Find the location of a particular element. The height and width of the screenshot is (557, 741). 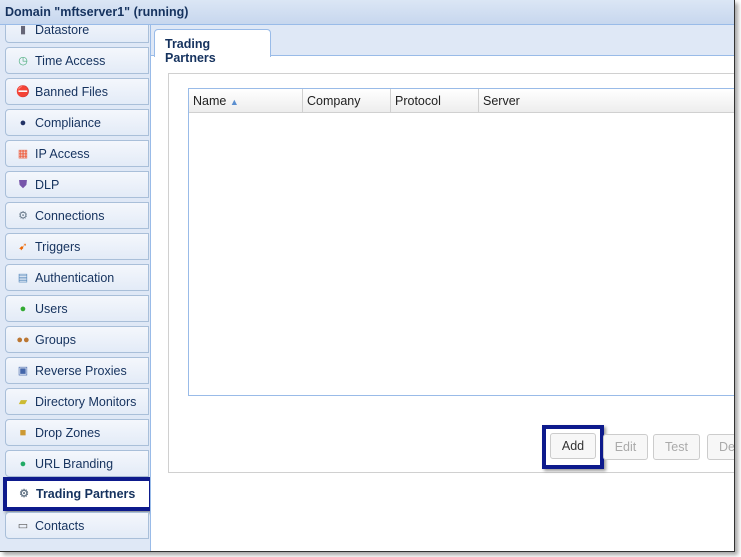

sidebar-item-label: URL Branding is located at coordinates (74, 463).